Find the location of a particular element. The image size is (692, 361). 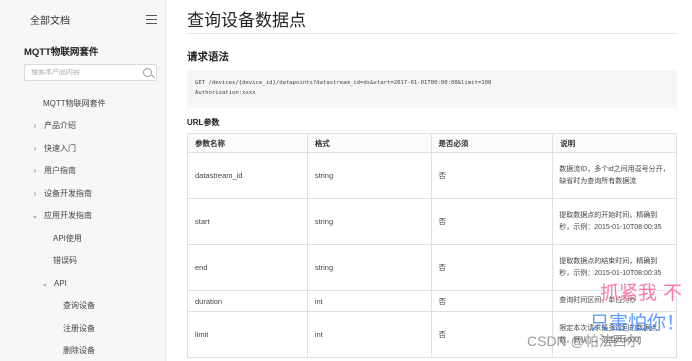

param-desc: 提取数据点的开始时间，精确到秒，示例：2015-01-10T08:00:35 is located at coordinates (614, 221).